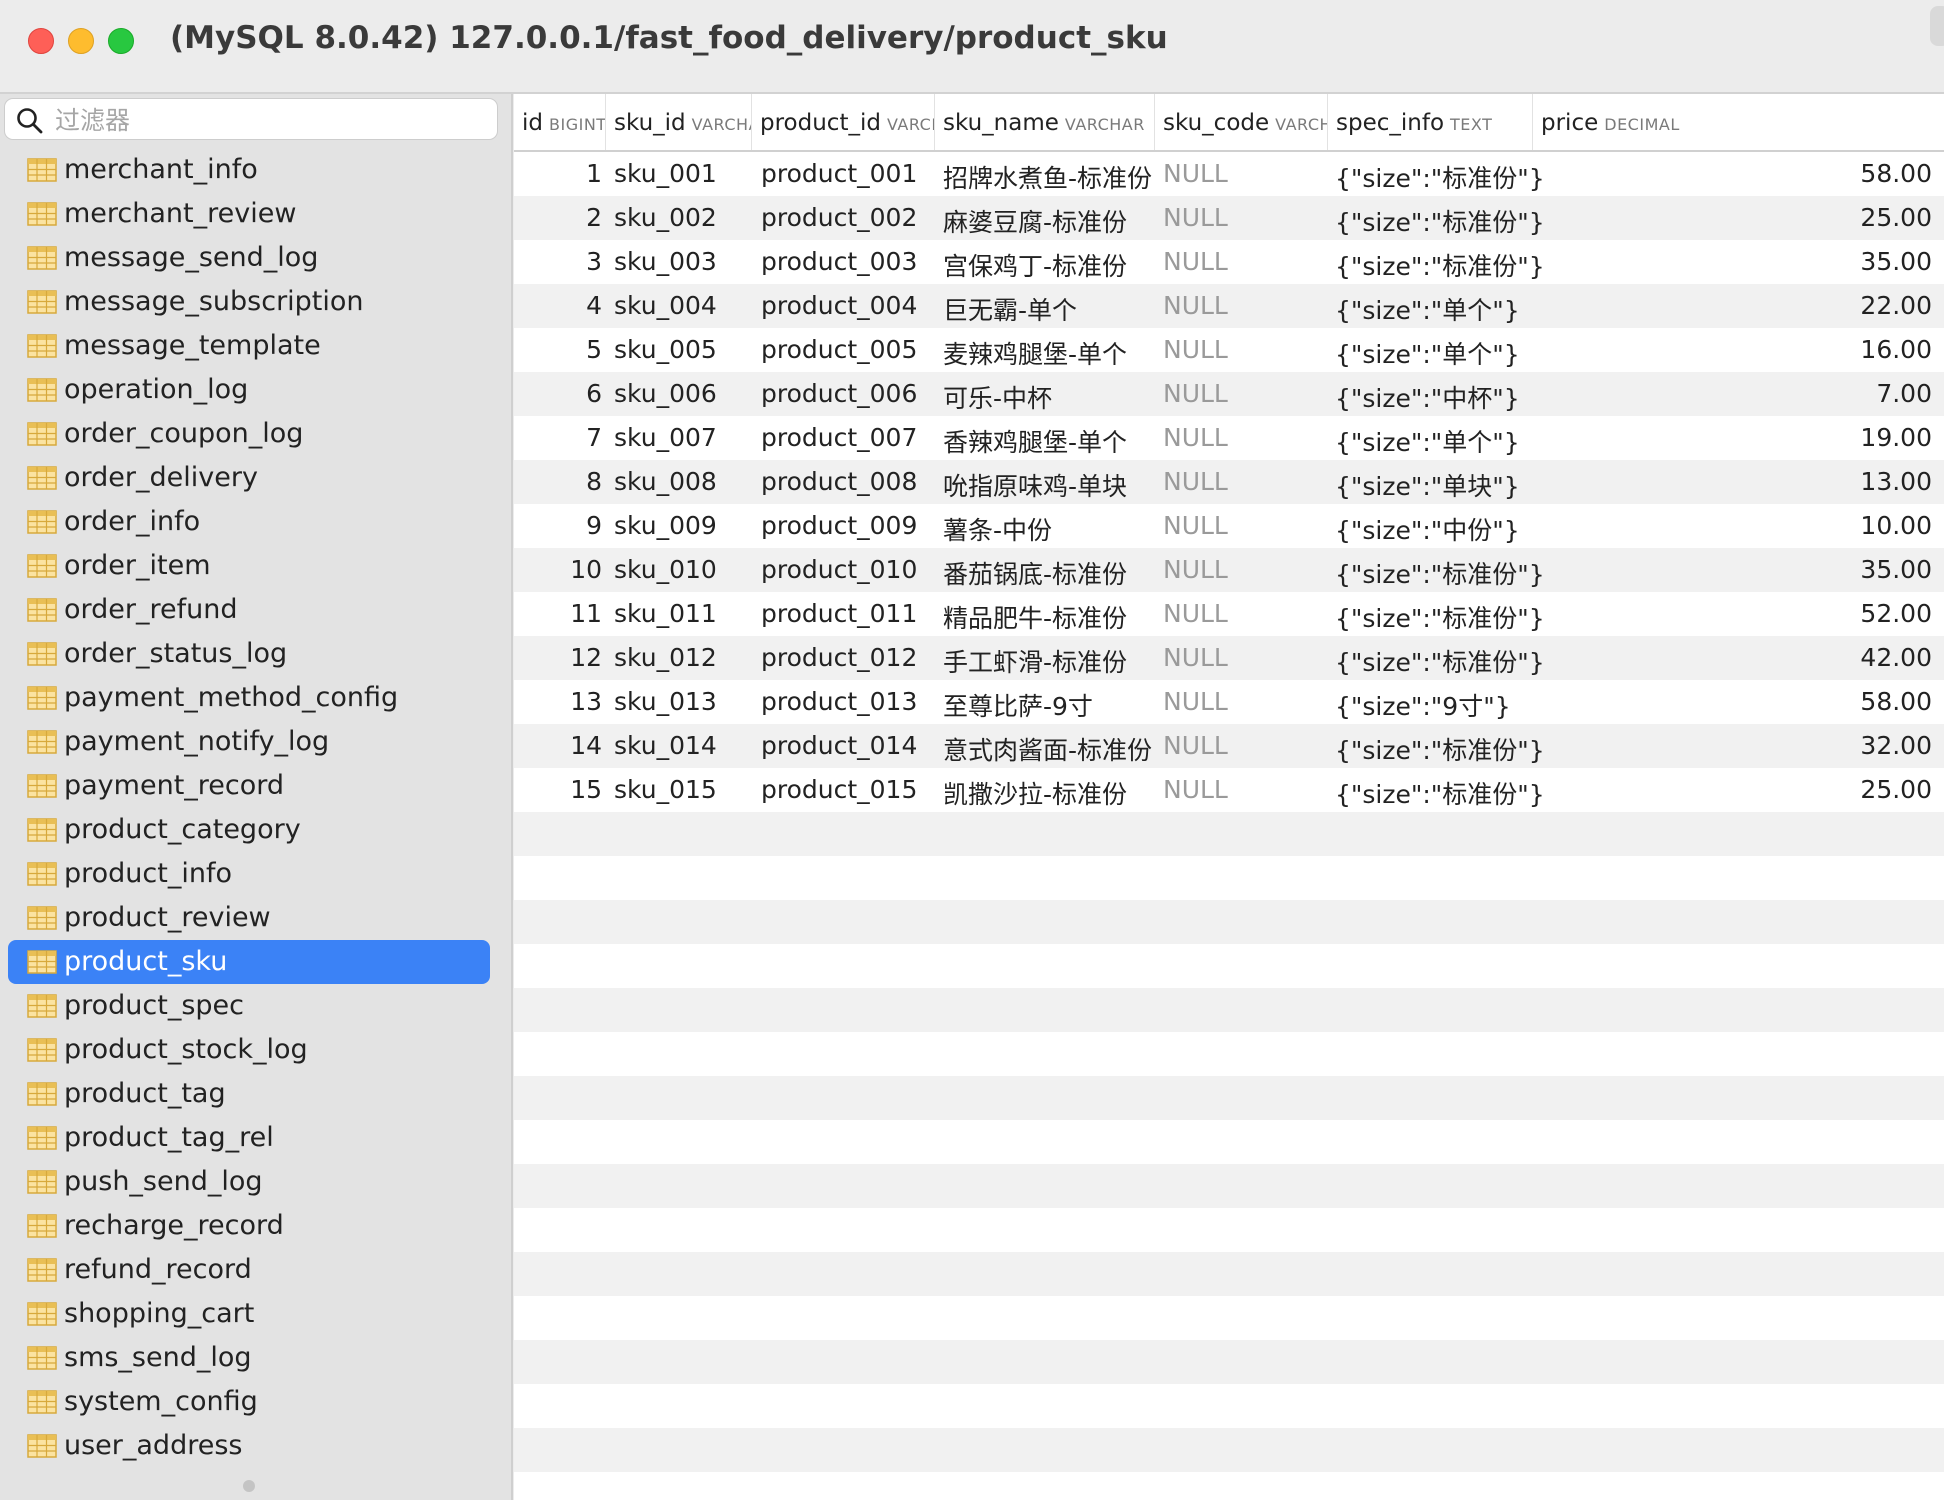 The height and width of the screenshot is (1500, 1944). I want to click on cell-product-id: product_007, so click(839, 437).